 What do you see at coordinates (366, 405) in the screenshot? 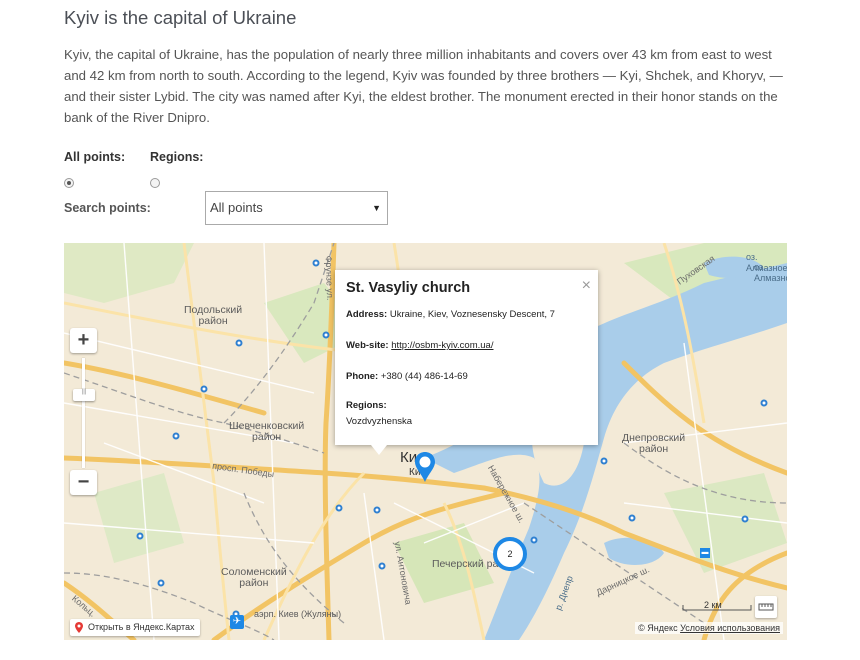
I see `regions-heading: Regions:` at bounding box center [366, 405].